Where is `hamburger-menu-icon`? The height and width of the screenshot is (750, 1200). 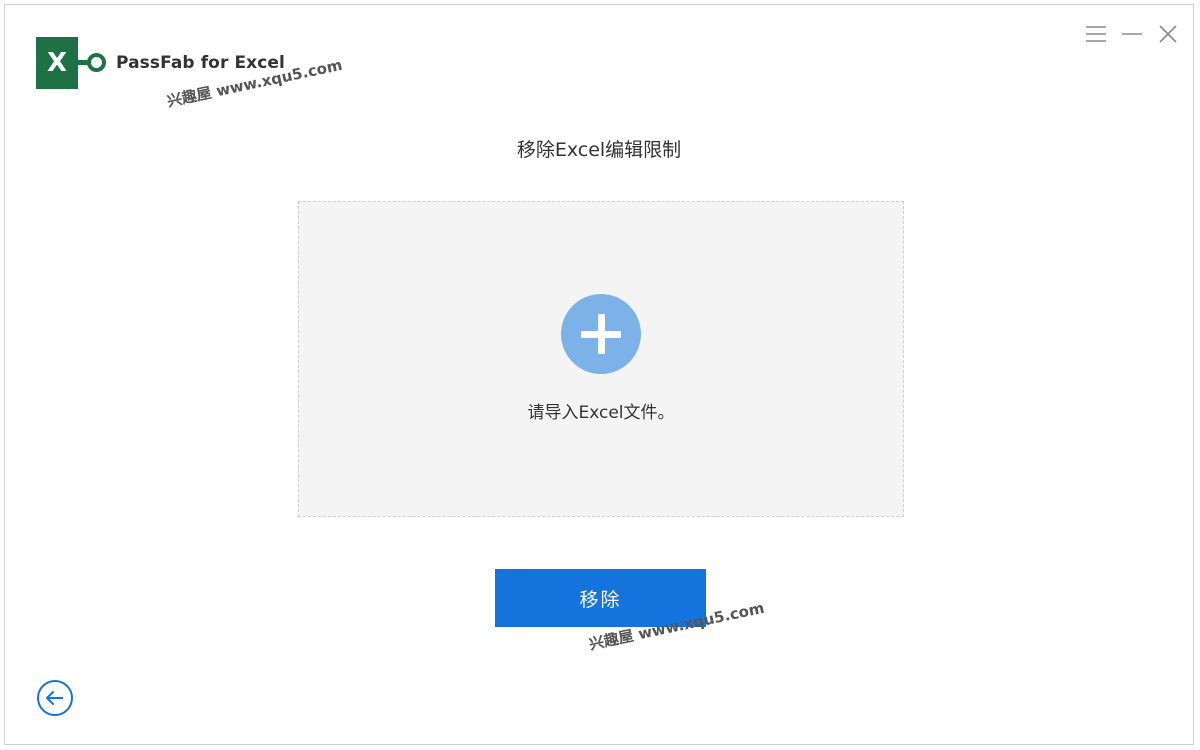 hamburger-menu-icon is located at coordinates (1096, 34).